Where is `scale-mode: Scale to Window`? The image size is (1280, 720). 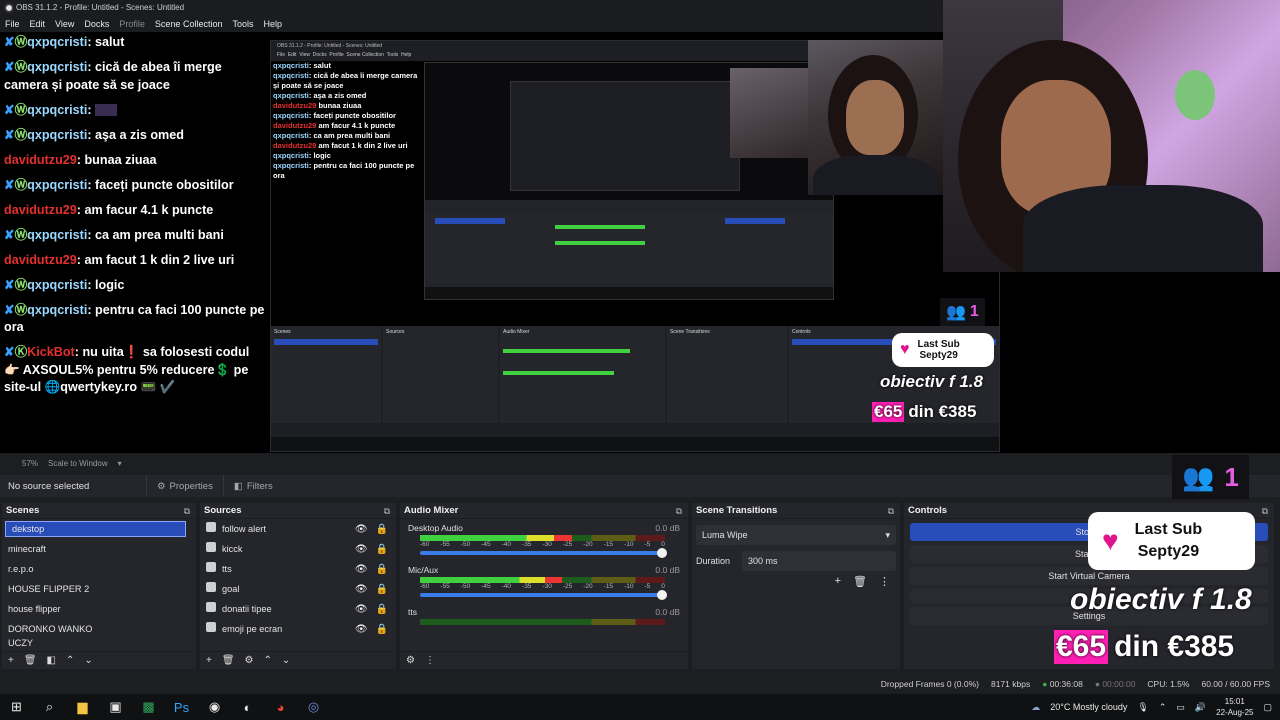 scale-mode: Scale to Window is located at coordinates (78, 463).